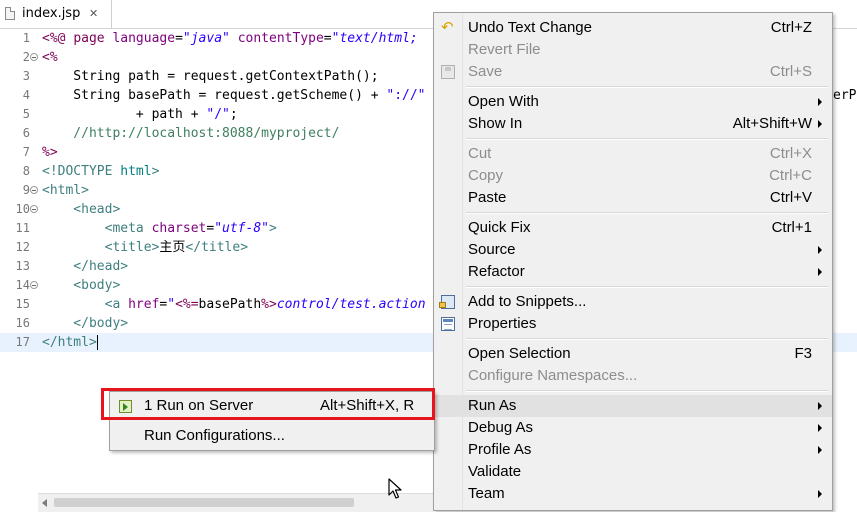  What do you see at coordinates (327, 38) in the screenshot?
I see `code-token: =` at bounding box center [327, 38].